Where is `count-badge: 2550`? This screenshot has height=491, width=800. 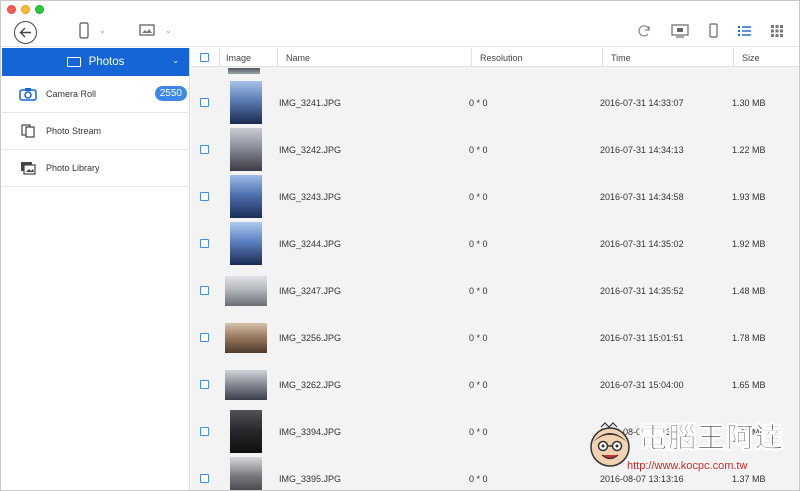 count-badge: 2550 is located at coordinates (170, 93).